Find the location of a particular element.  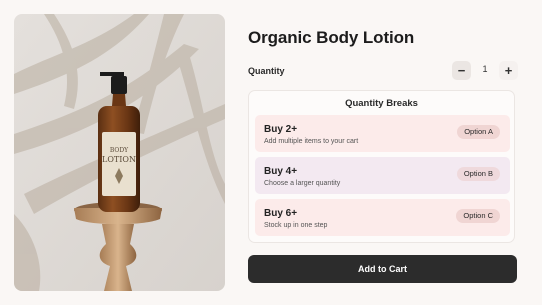

product-title: Organic Body Lotion is located at coordinates (331, 37).